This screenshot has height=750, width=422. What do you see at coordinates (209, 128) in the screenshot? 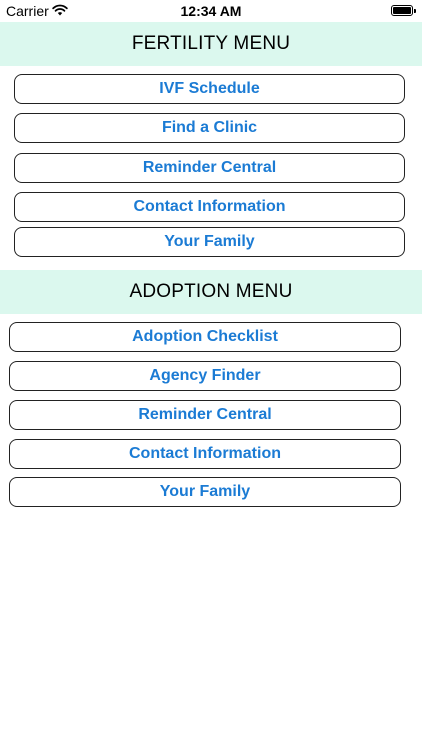
I see `find-a-clinic-button: Find a Clinic` at bounding box center [209, 128].